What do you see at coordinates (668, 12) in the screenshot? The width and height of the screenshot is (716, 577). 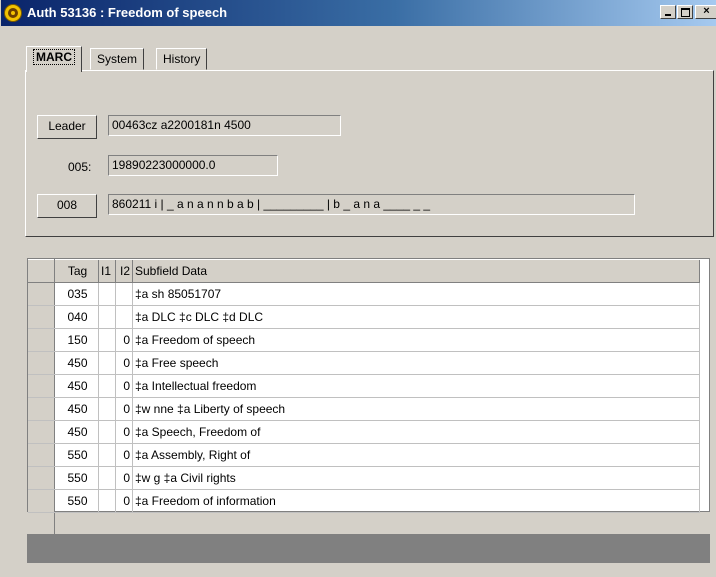 I see `minimize-button` at bounding box center [668, 12].